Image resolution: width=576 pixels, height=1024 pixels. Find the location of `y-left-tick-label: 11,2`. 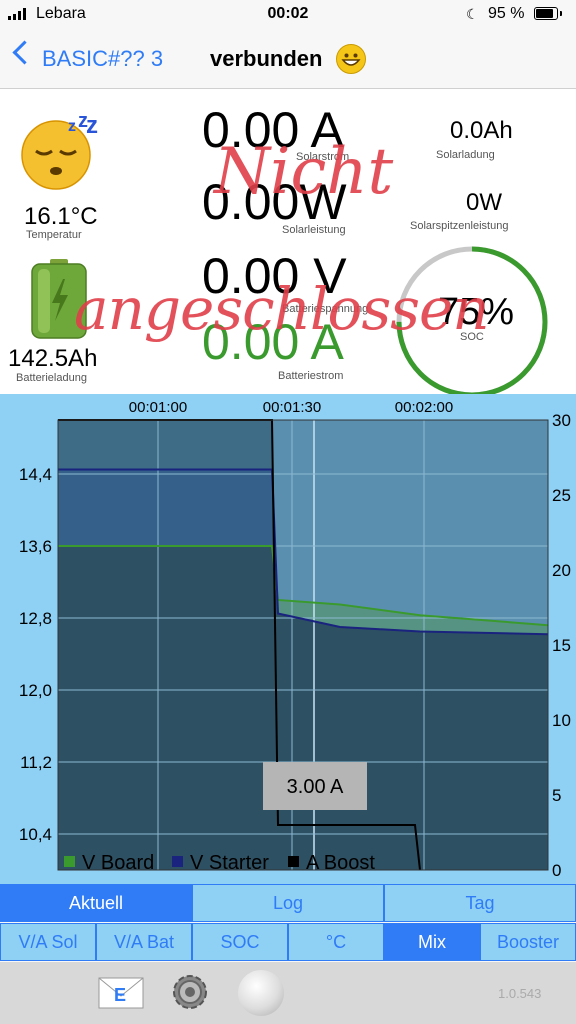

y-left-tick-label: 11,2 is located at coordinates (36, 762).